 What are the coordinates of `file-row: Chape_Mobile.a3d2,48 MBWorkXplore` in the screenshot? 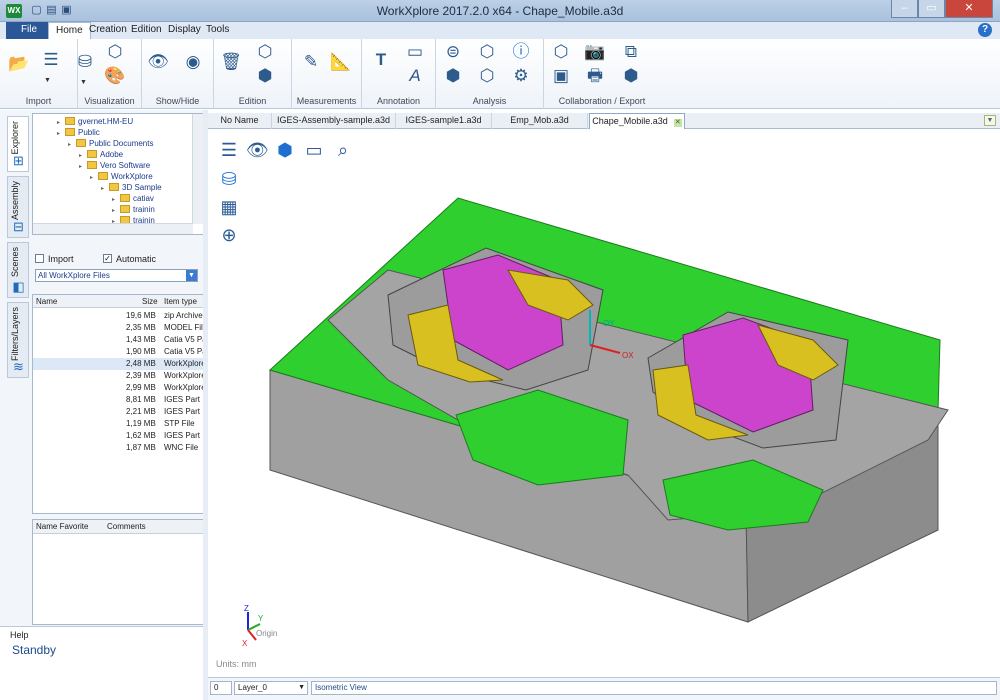 It's located at (118, 364).